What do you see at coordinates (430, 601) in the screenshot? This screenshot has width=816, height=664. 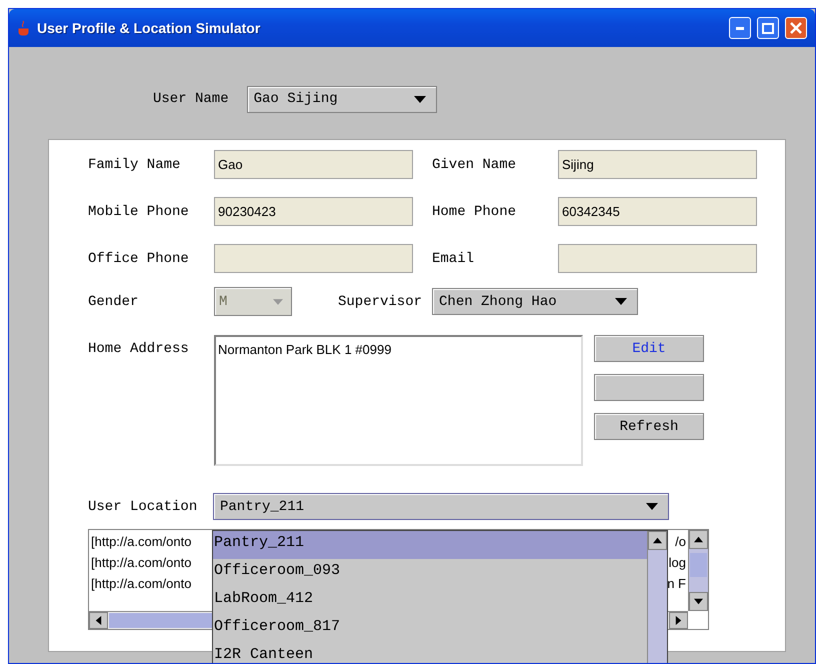 I see `dropdown-option: LabRoom_412` at bounding box center [430, 601].